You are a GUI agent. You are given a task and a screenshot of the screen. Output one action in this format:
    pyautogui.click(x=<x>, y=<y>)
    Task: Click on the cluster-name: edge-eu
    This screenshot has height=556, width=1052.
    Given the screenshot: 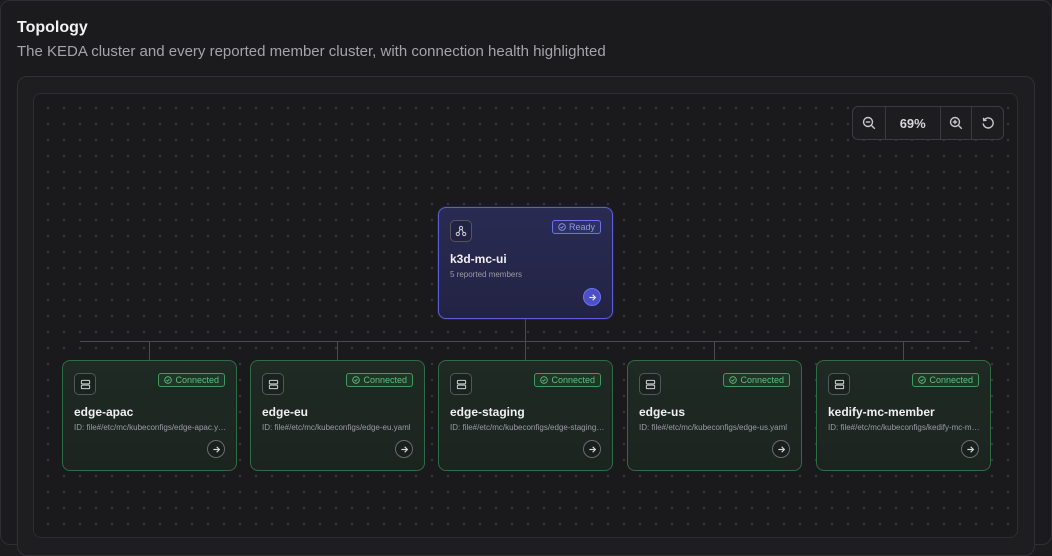 What is the action you would take?
    pyautogui.click(x=285, y=412)
    